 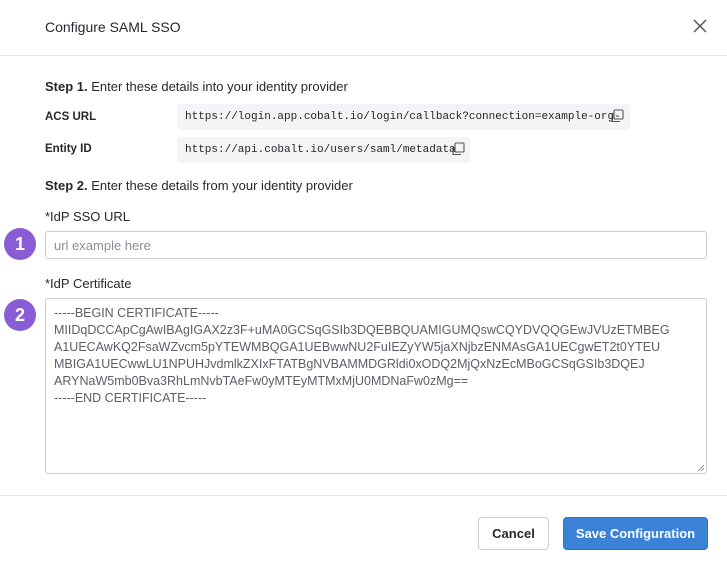 I want to click on step-badge-1: 1, so click(x=20, y=244).